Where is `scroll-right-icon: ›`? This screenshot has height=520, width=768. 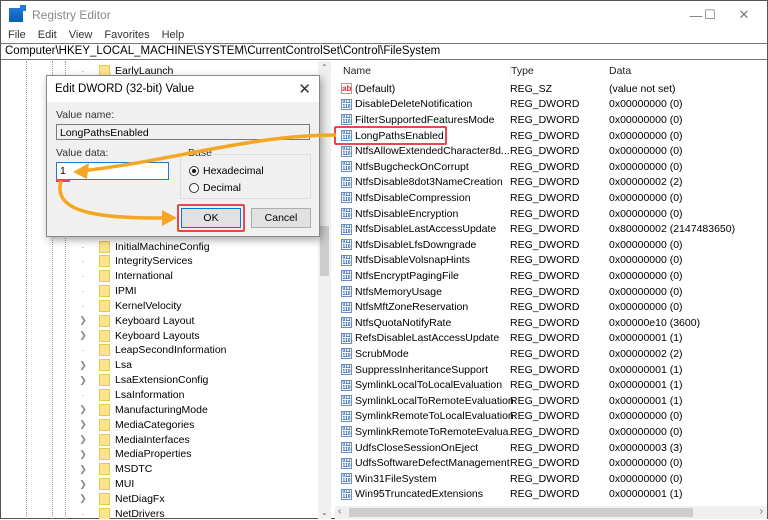 scroll-right-icon: › is located at coordinates (761, 511).